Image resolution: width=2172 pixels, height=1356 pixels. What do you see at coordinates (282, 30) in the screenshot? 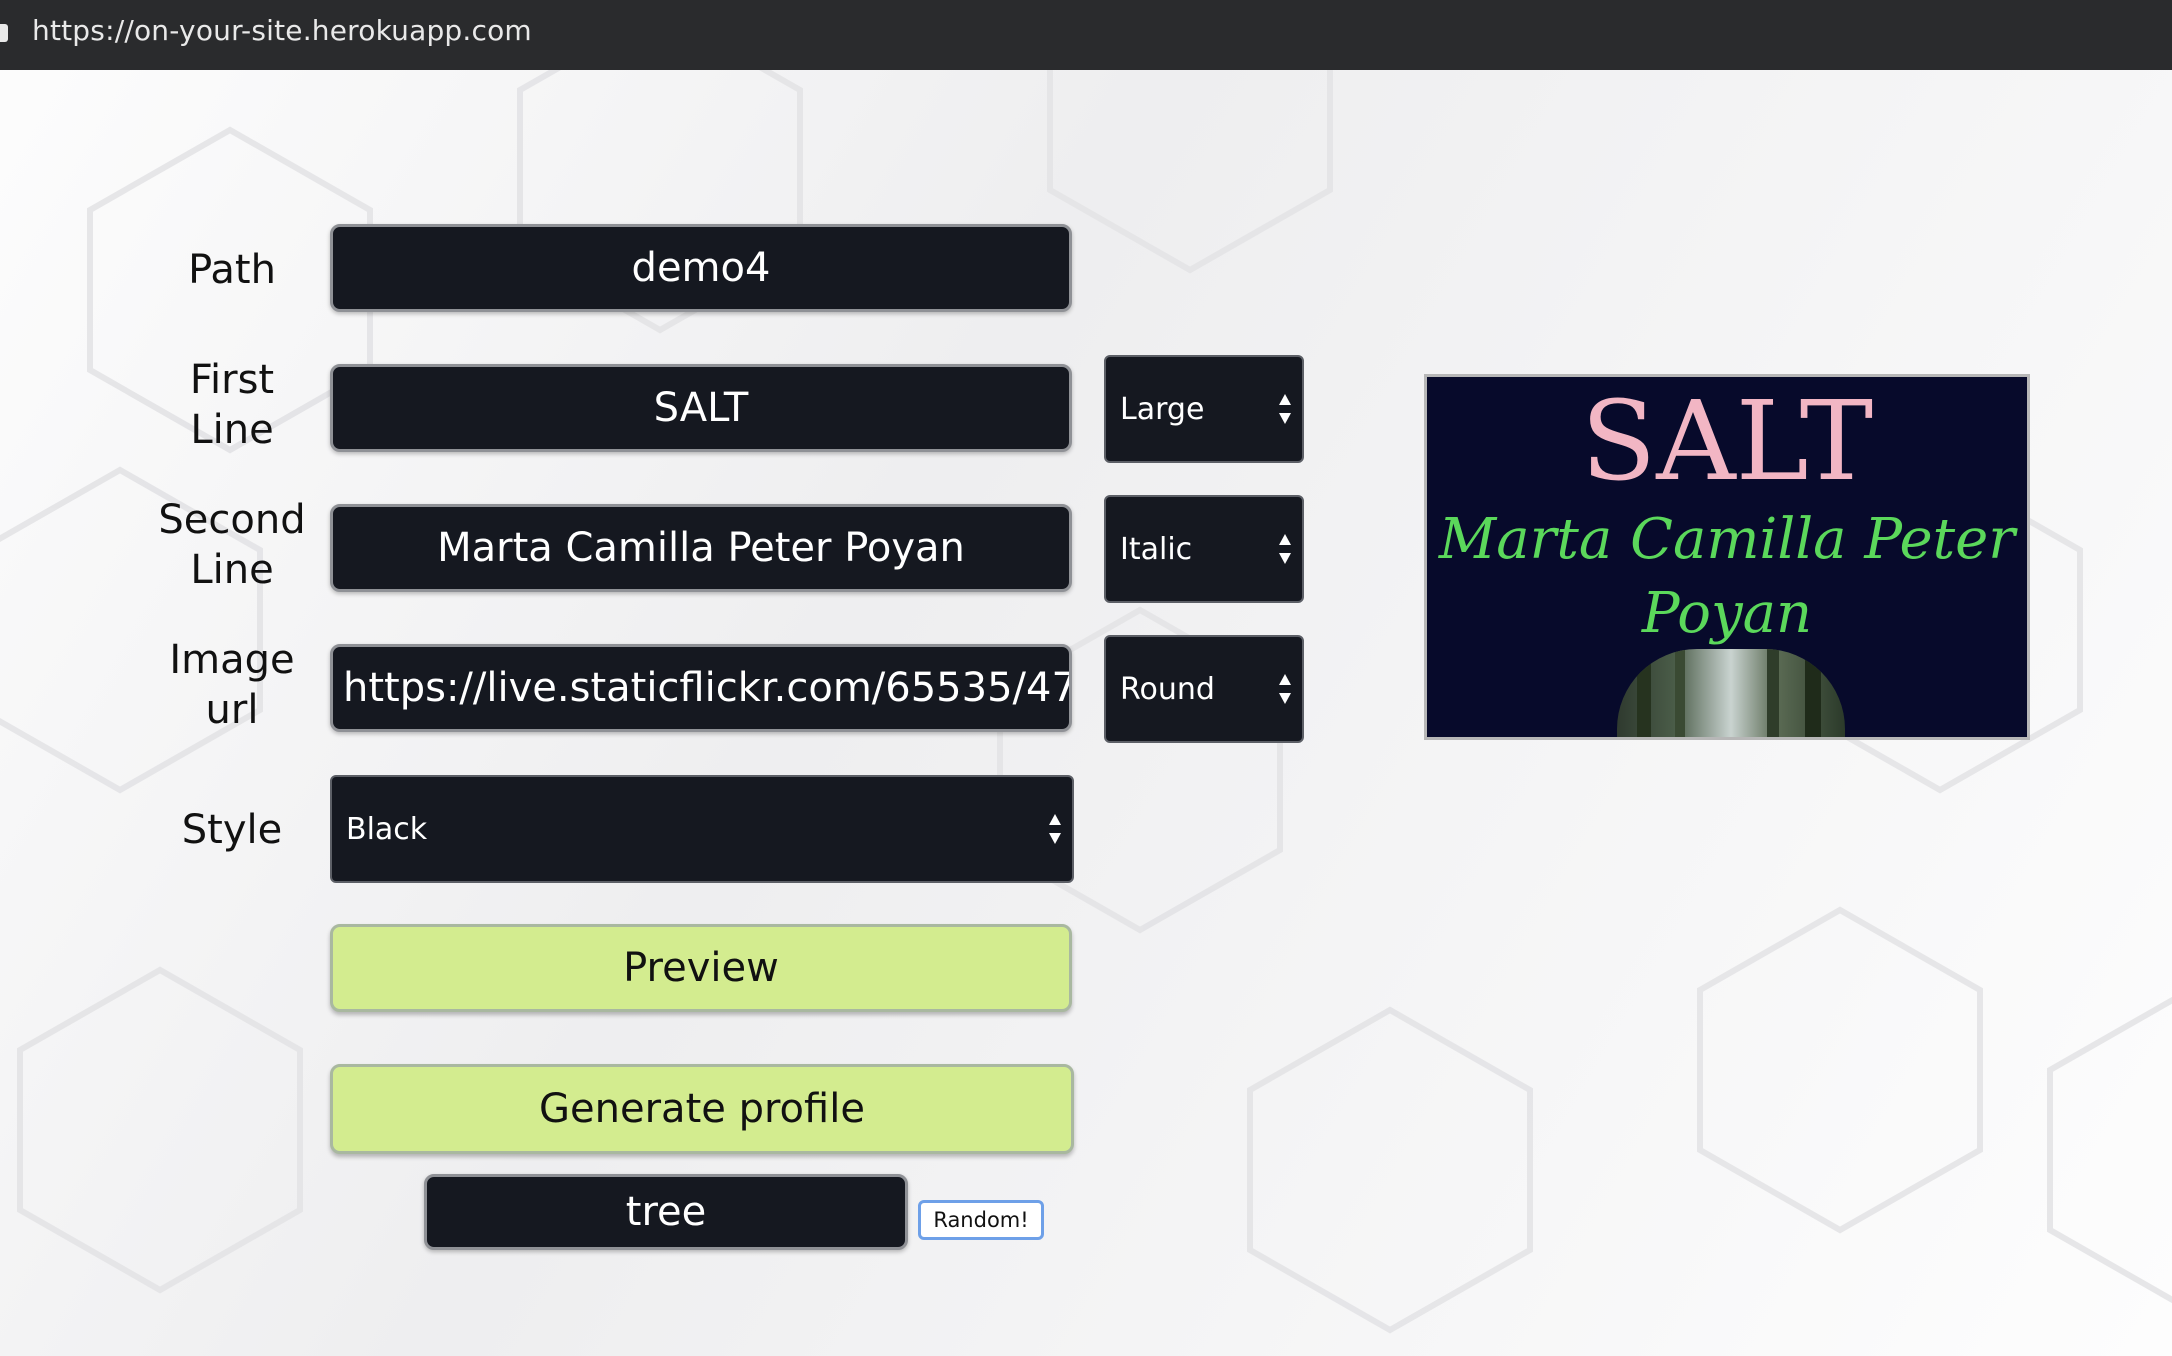
I see `address-url: https://on-your-site.herokuapp.com` at bounding box center [282, 30].